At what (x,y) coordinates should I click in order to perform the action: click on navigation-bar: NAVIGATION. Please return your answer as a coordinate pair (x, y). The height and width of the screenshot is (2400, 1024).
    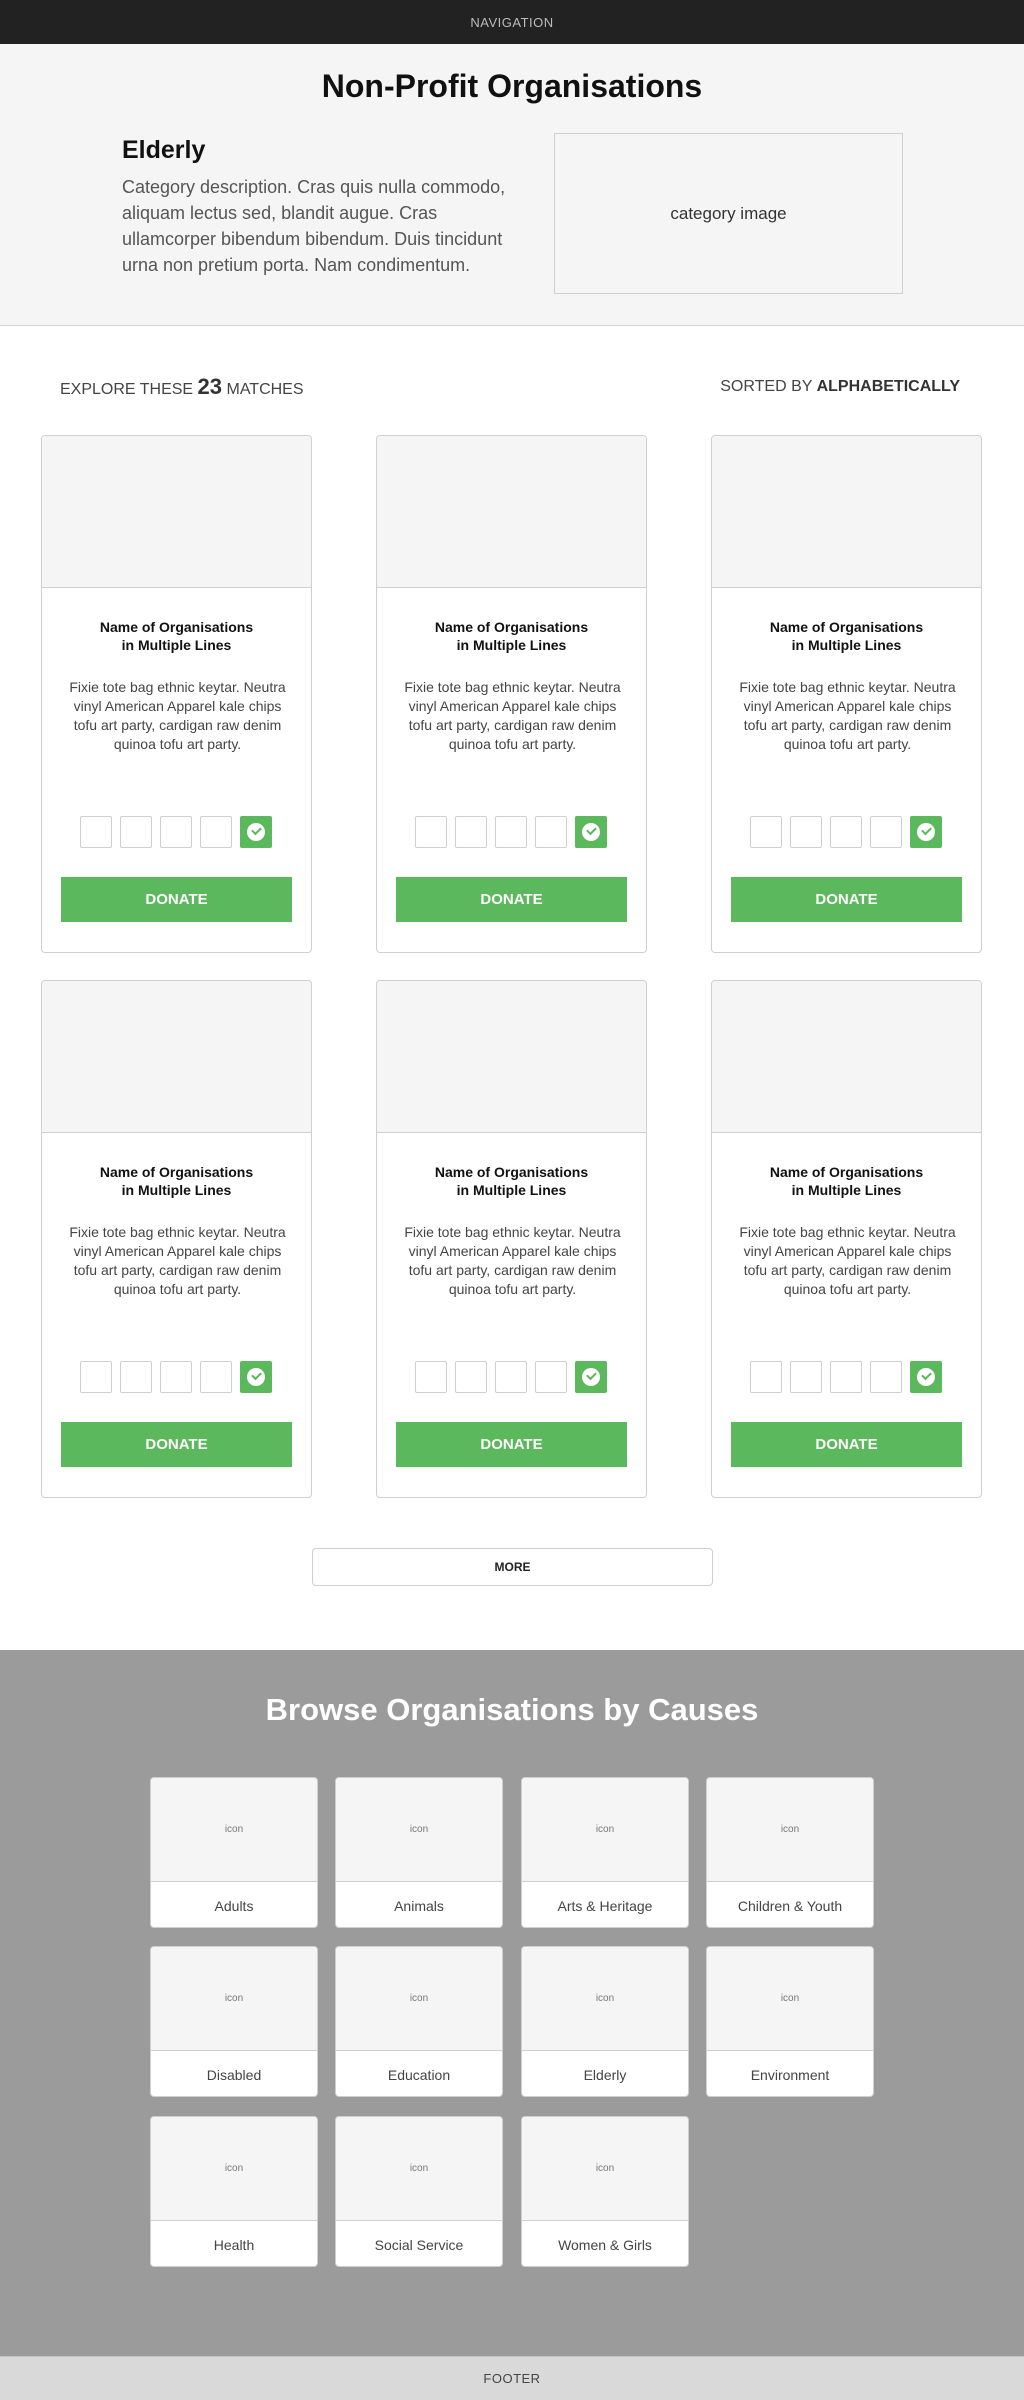
    Looking at the image, I should click on (512, 22).